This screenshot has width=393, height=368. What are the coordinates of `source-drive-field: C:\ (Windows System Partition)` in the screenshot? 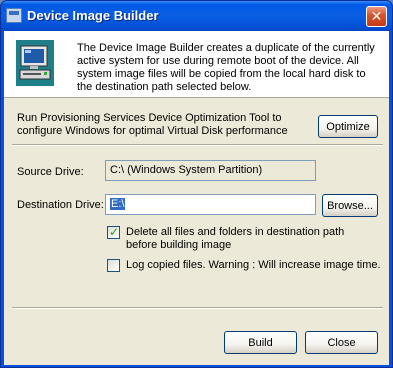 It's located at (210, 170).